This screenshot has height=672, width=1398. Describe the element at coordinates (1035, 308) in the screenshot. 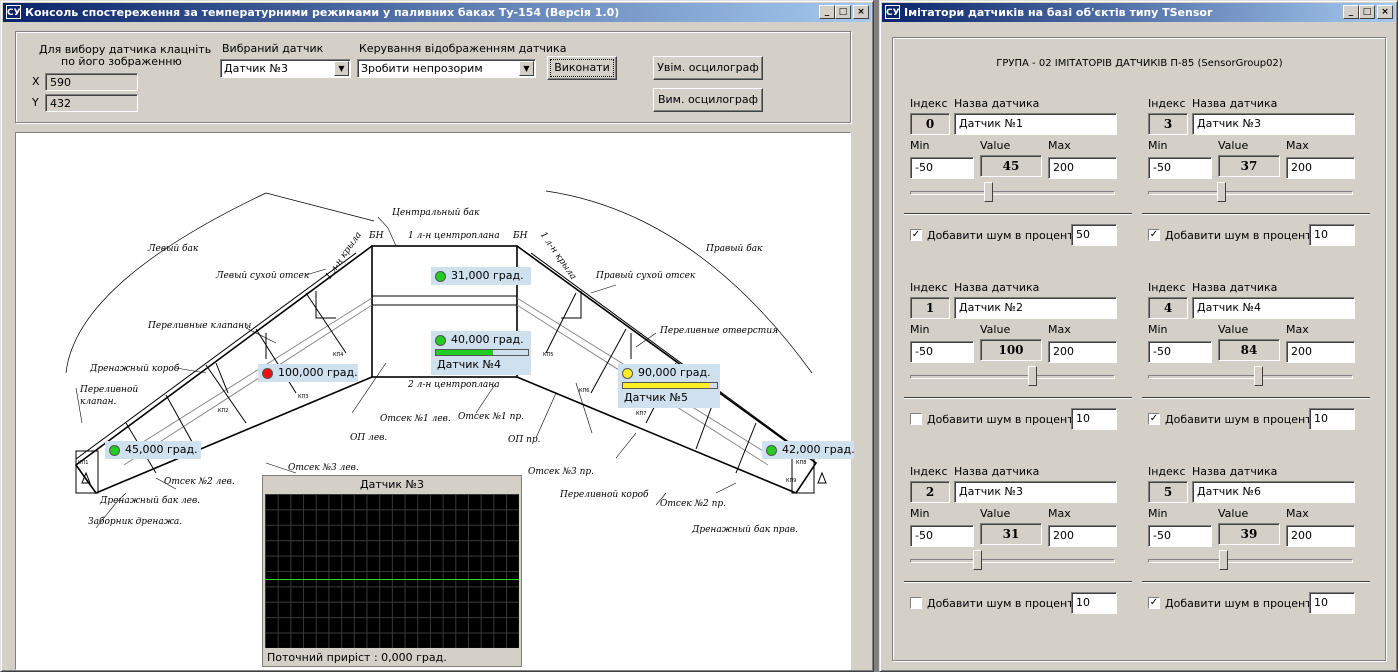

I see `sensor-name-input: Датчик №2` at that location.